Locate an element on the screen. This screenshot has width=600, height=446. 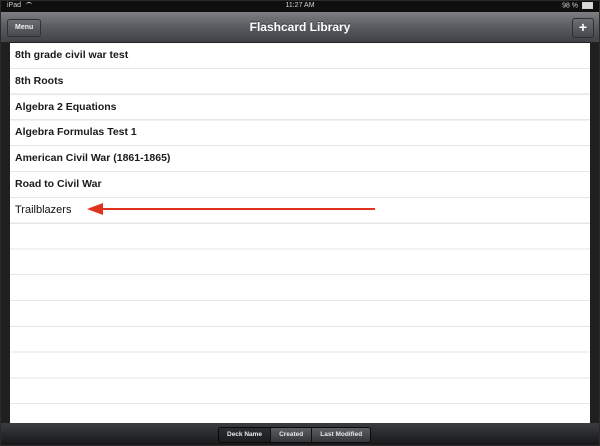
menu-button: Menu is located at coordinates (24, 28).